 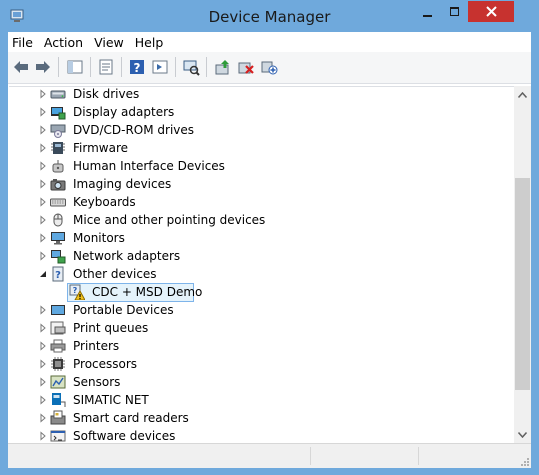 What do you see at coordinates (58, 202) in the screenshot?
I see `keyboard-icon` at bounding box center [58, 202].